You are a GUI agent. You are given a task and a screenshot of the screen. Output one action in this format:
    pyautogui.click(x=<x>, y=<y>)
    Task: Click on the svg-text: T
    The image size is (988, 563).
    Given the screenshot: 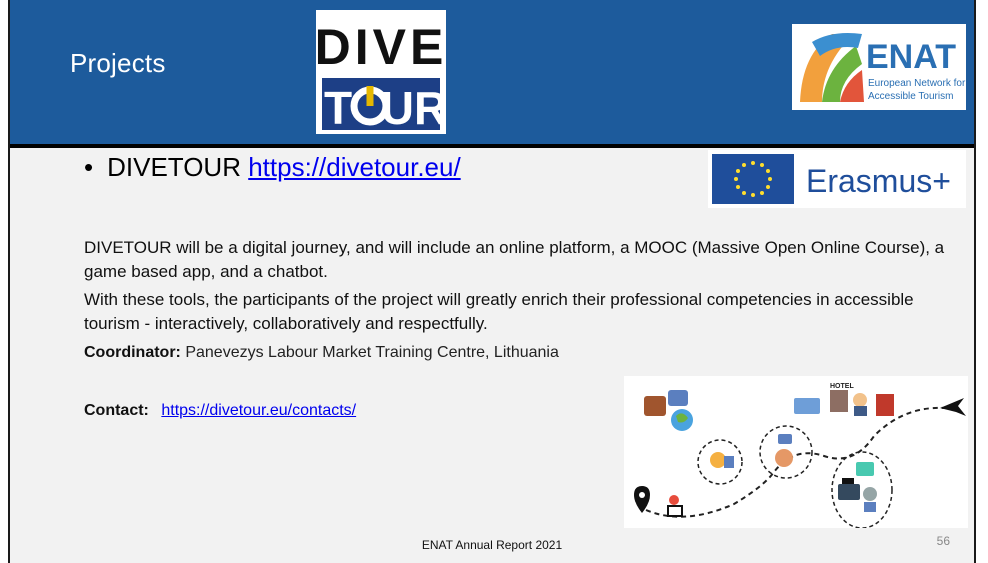 What is the action you would take?
    pyautogui.click(x=338, y=108)
    